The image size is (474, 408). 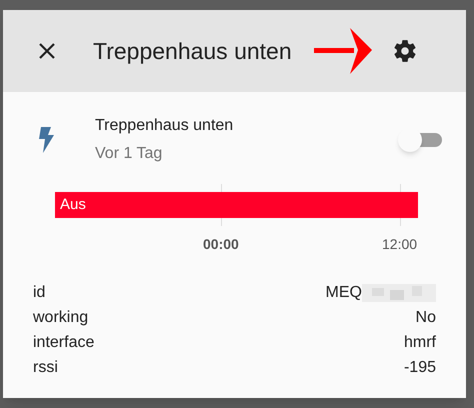 What do you see at coordinates (164, 126) in the screenshot?
I see `entity-name: Treppenhaus unten` at bounding box center [164, 126].